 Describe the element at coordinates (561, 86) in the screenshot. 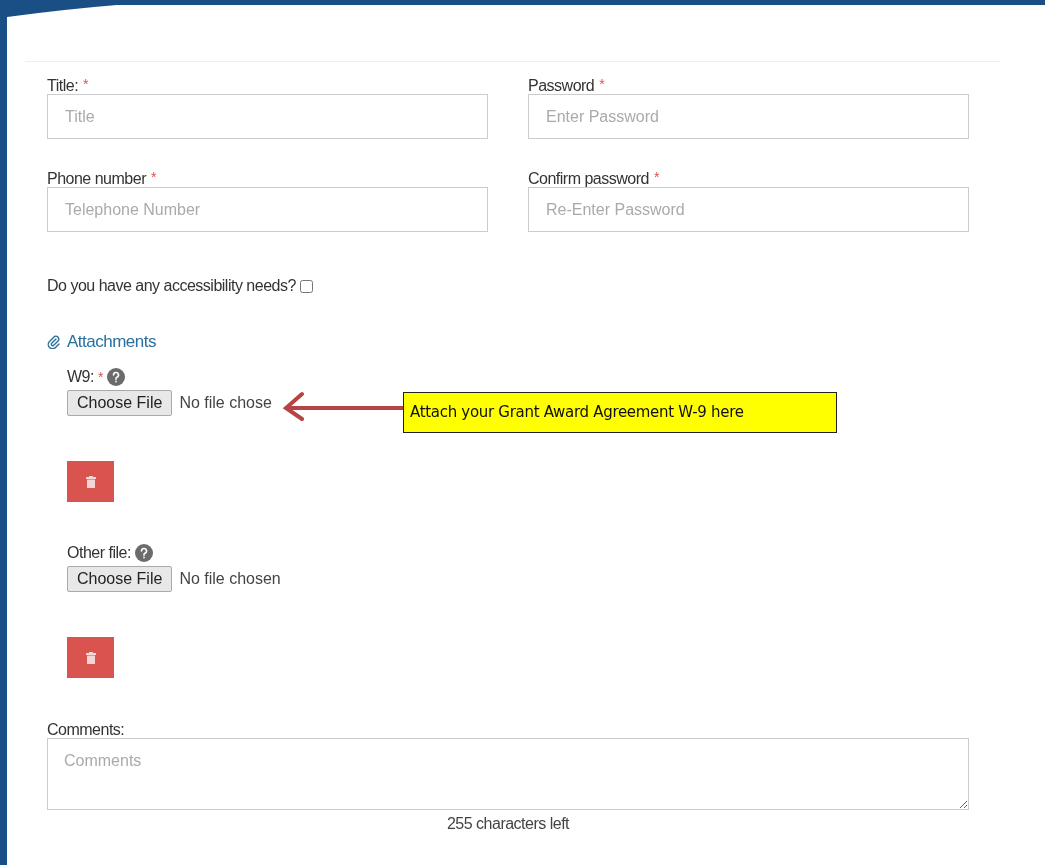

I see `field-label: Password` at that location.